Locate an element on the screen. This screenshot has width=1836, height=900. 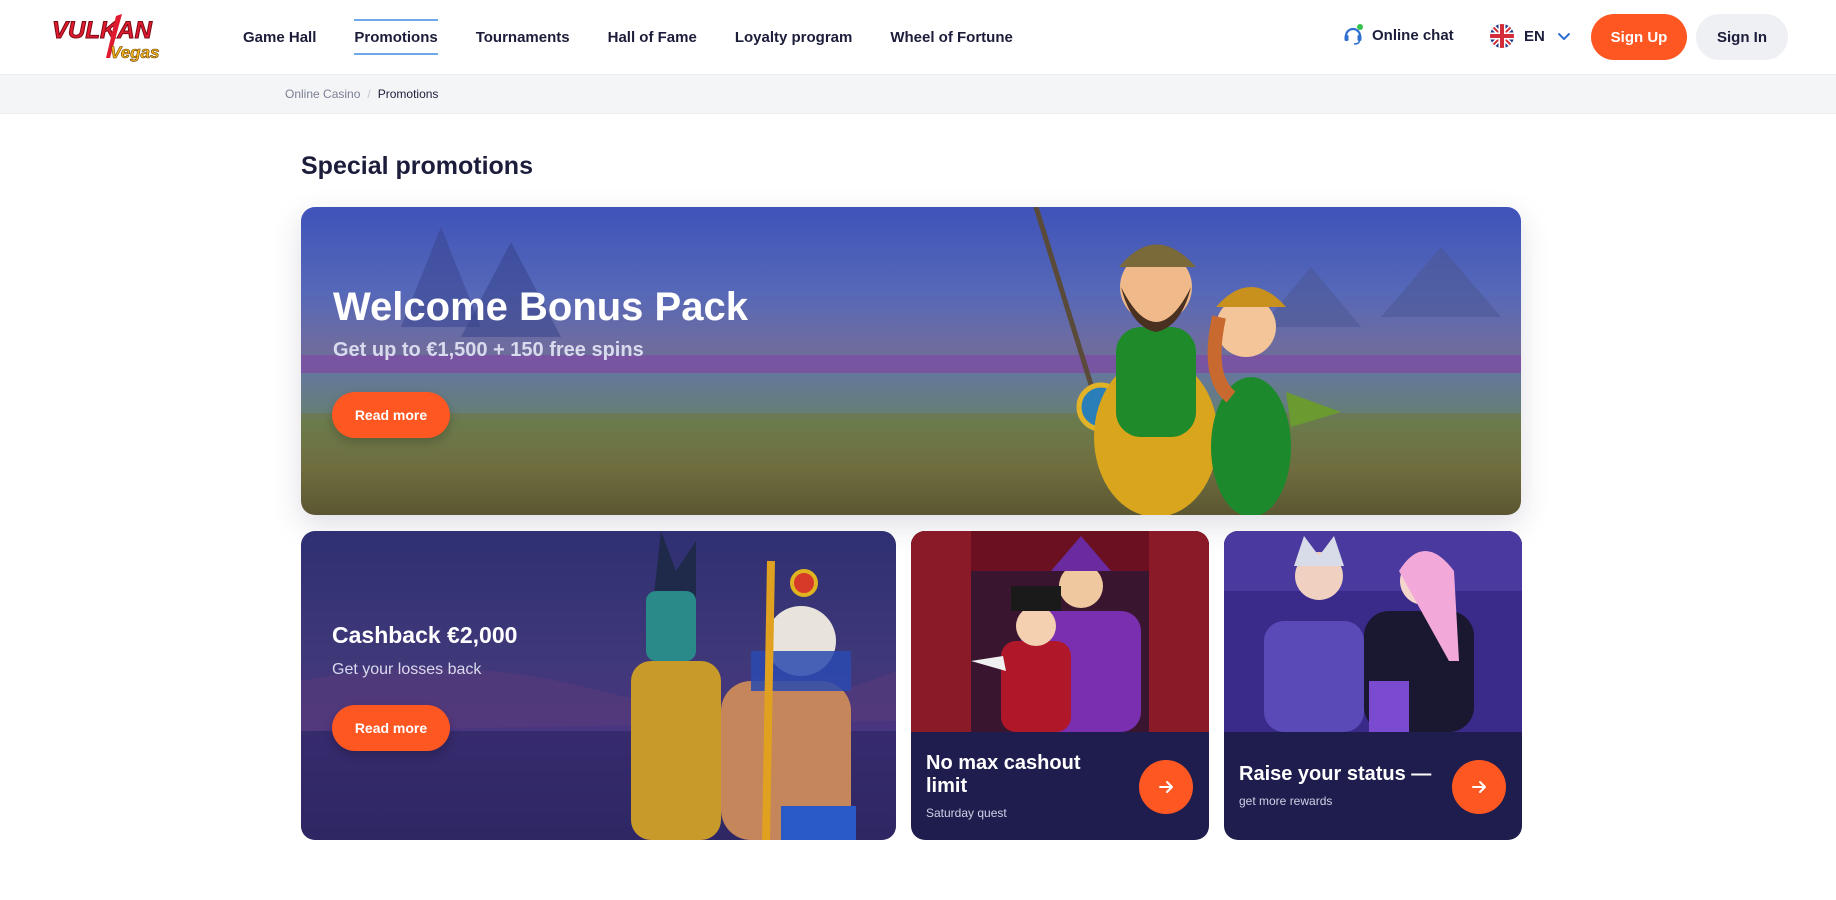
cashout-arrow-button is located at coordinates (1166, 787).